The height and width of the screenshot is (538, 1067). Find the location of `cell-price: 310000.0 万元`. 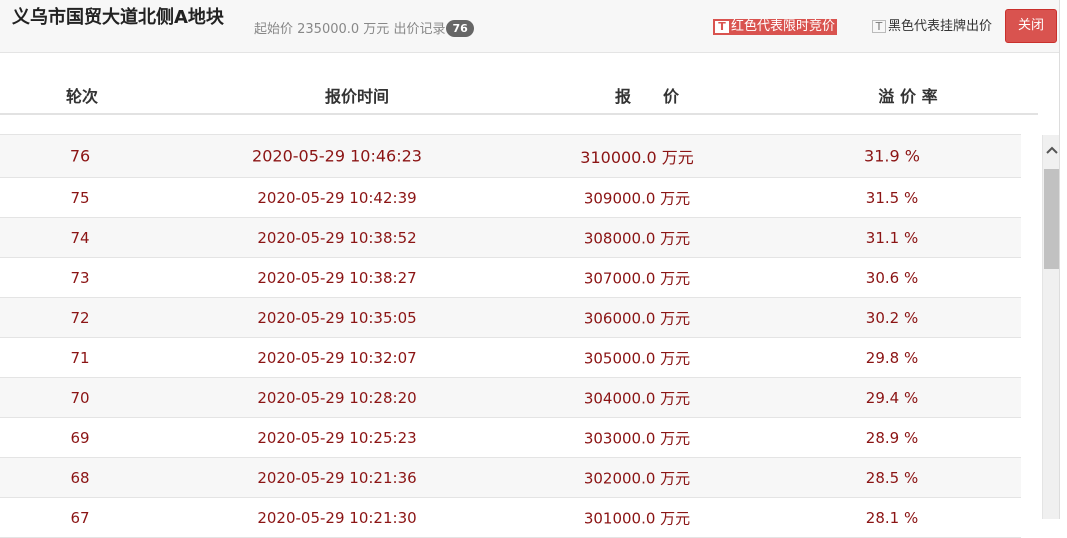

cell-price: 310000.0 万元 is located at coordinates (637, 157).